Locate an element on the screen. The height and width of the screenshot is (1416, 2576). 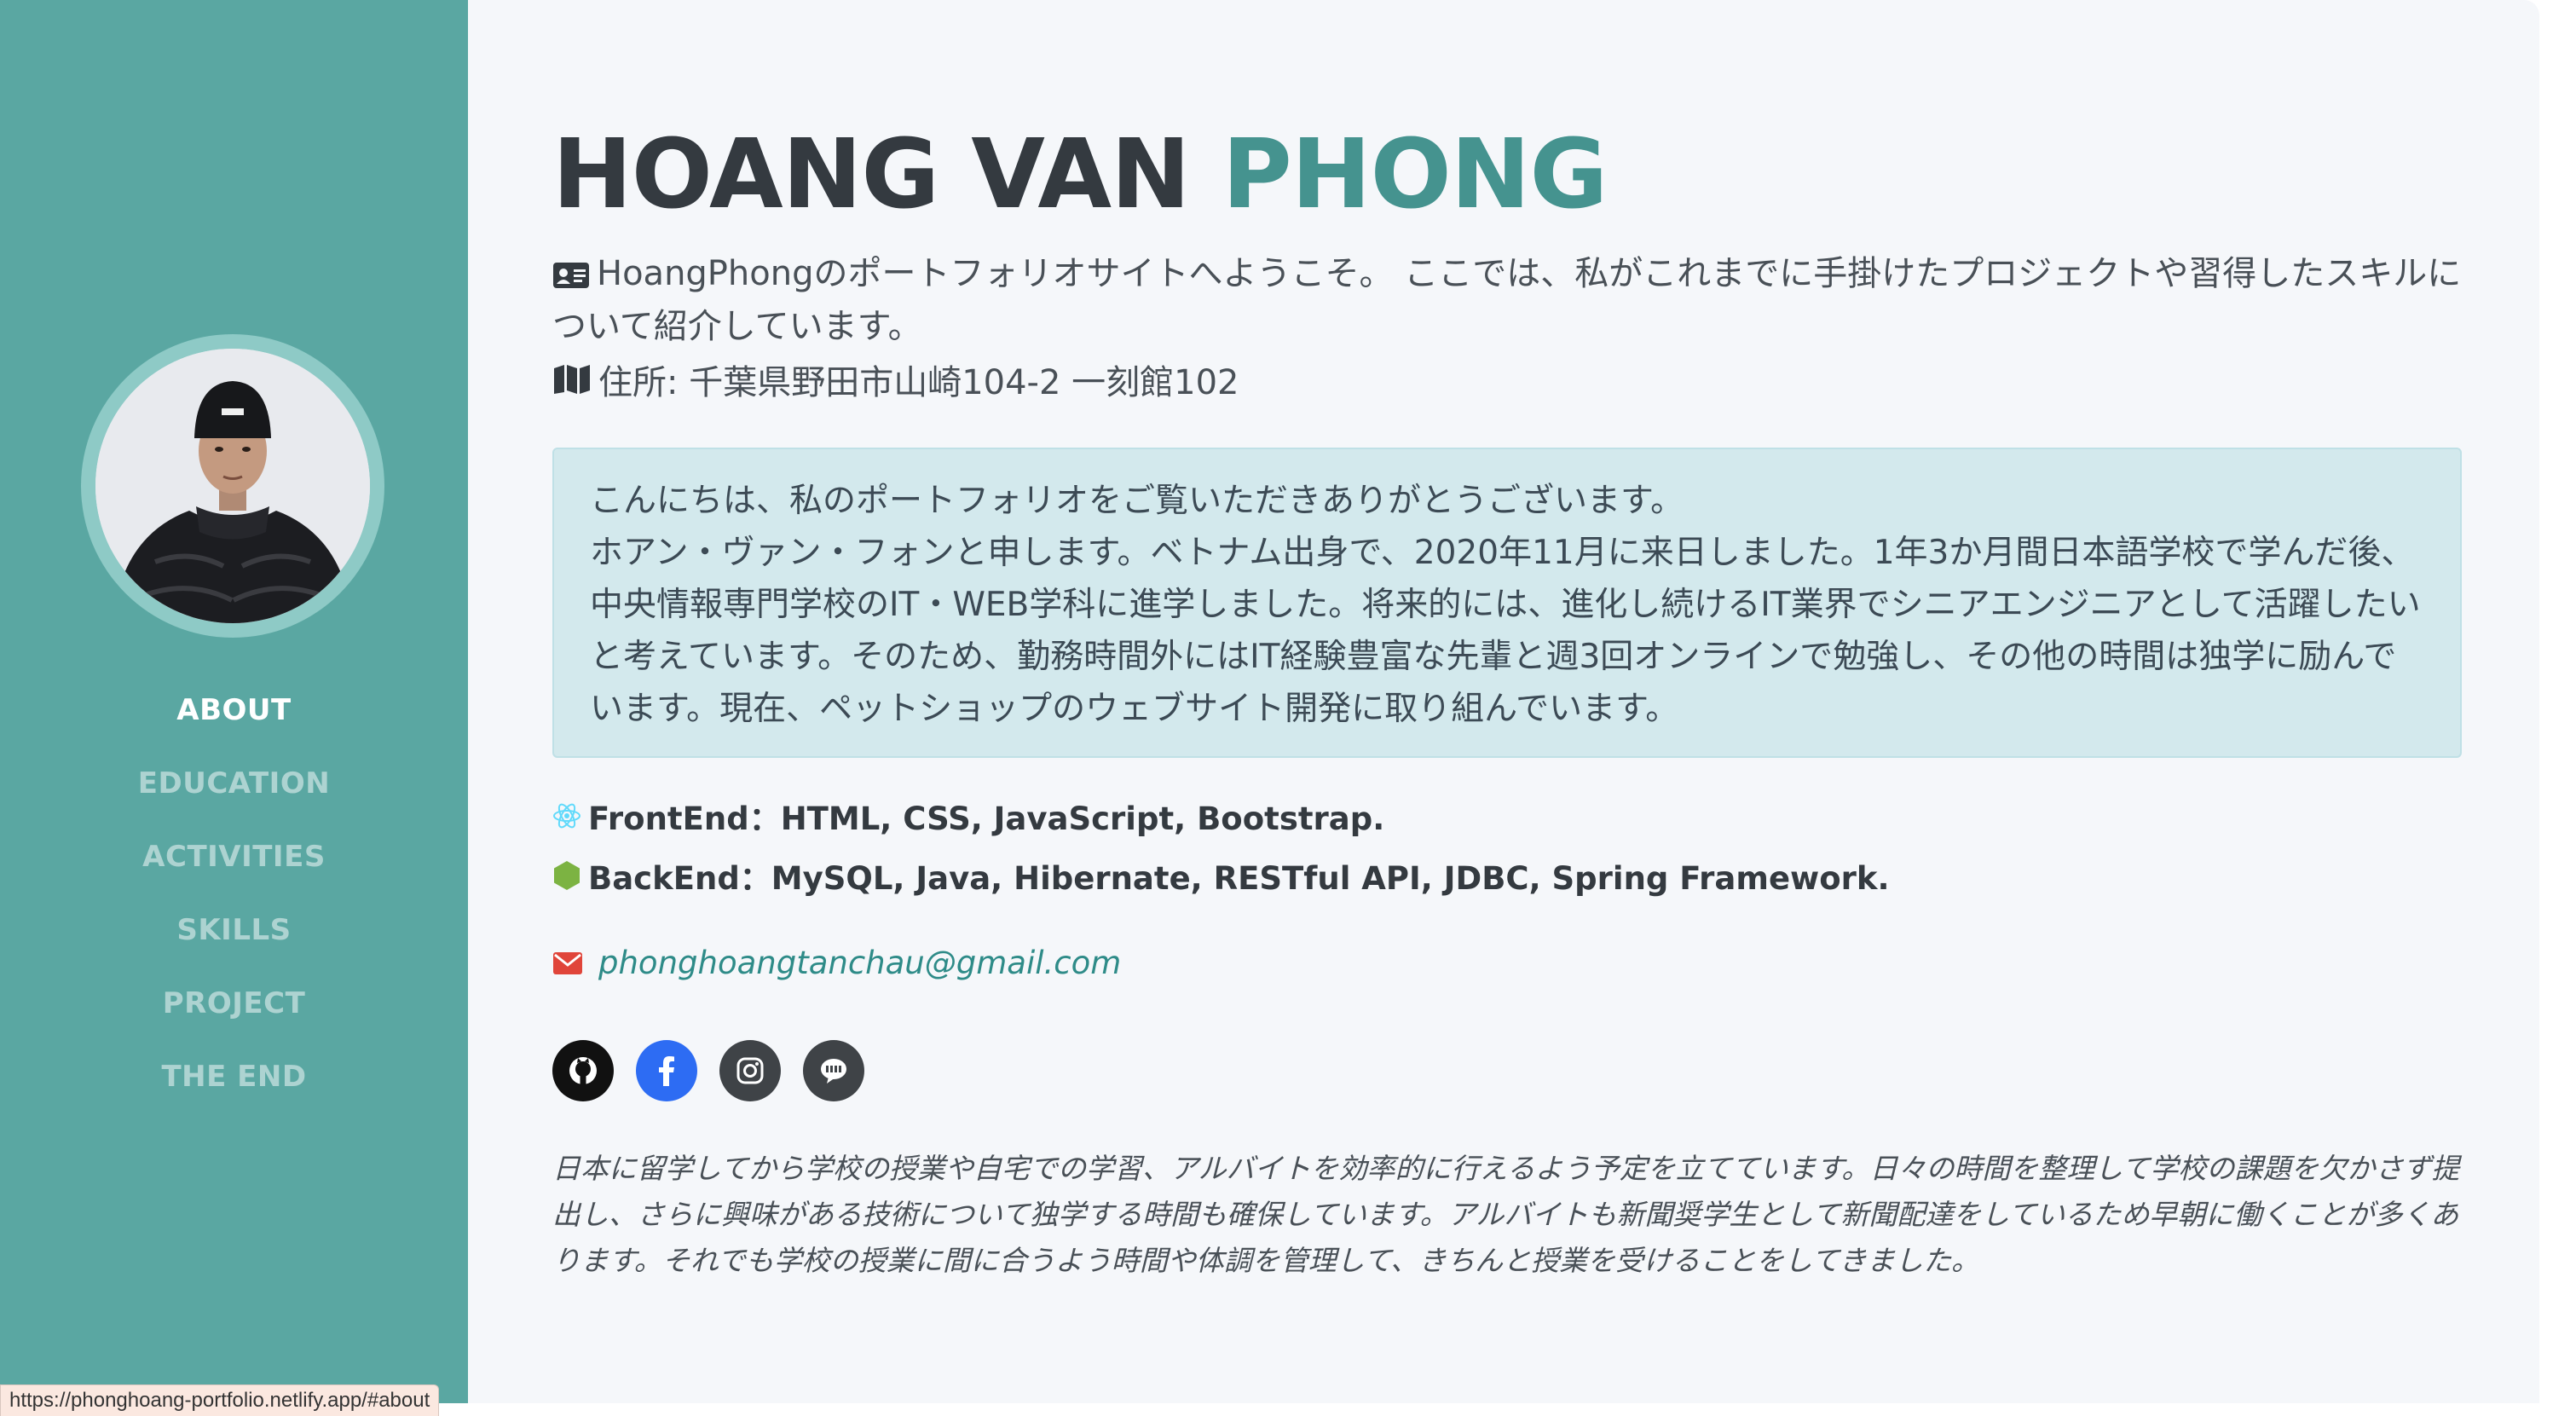
nav-item-skills: SKILLS is located at coordinates (234, 930).